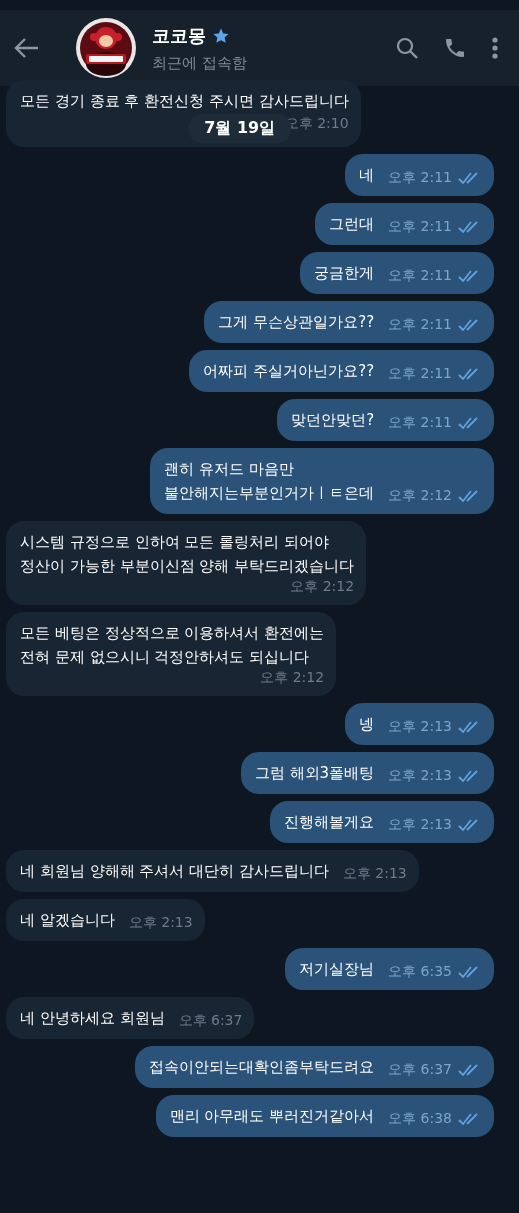  Describe the element at coordinates (174, 871) in the screenshot. I see `message-text: 네 회원님 양해해 주셔서 대단히 감사드립니다` at that location.